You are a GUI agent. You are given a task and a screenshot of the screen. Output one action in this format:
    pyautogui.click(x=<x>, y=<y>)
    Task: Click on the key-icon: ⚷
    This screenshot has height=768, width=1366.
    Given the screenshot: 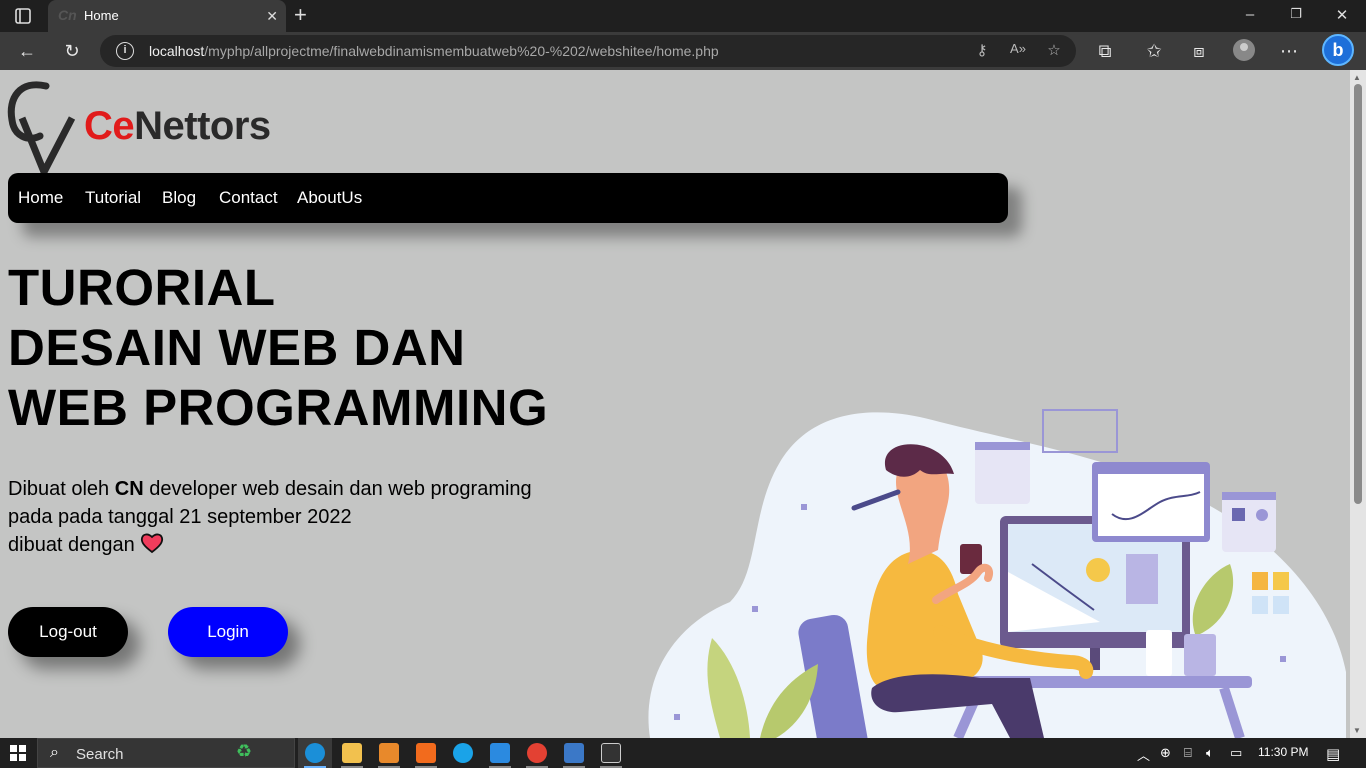 What is the action you would take?
    pyautogui.click(x=982, y=50)
    